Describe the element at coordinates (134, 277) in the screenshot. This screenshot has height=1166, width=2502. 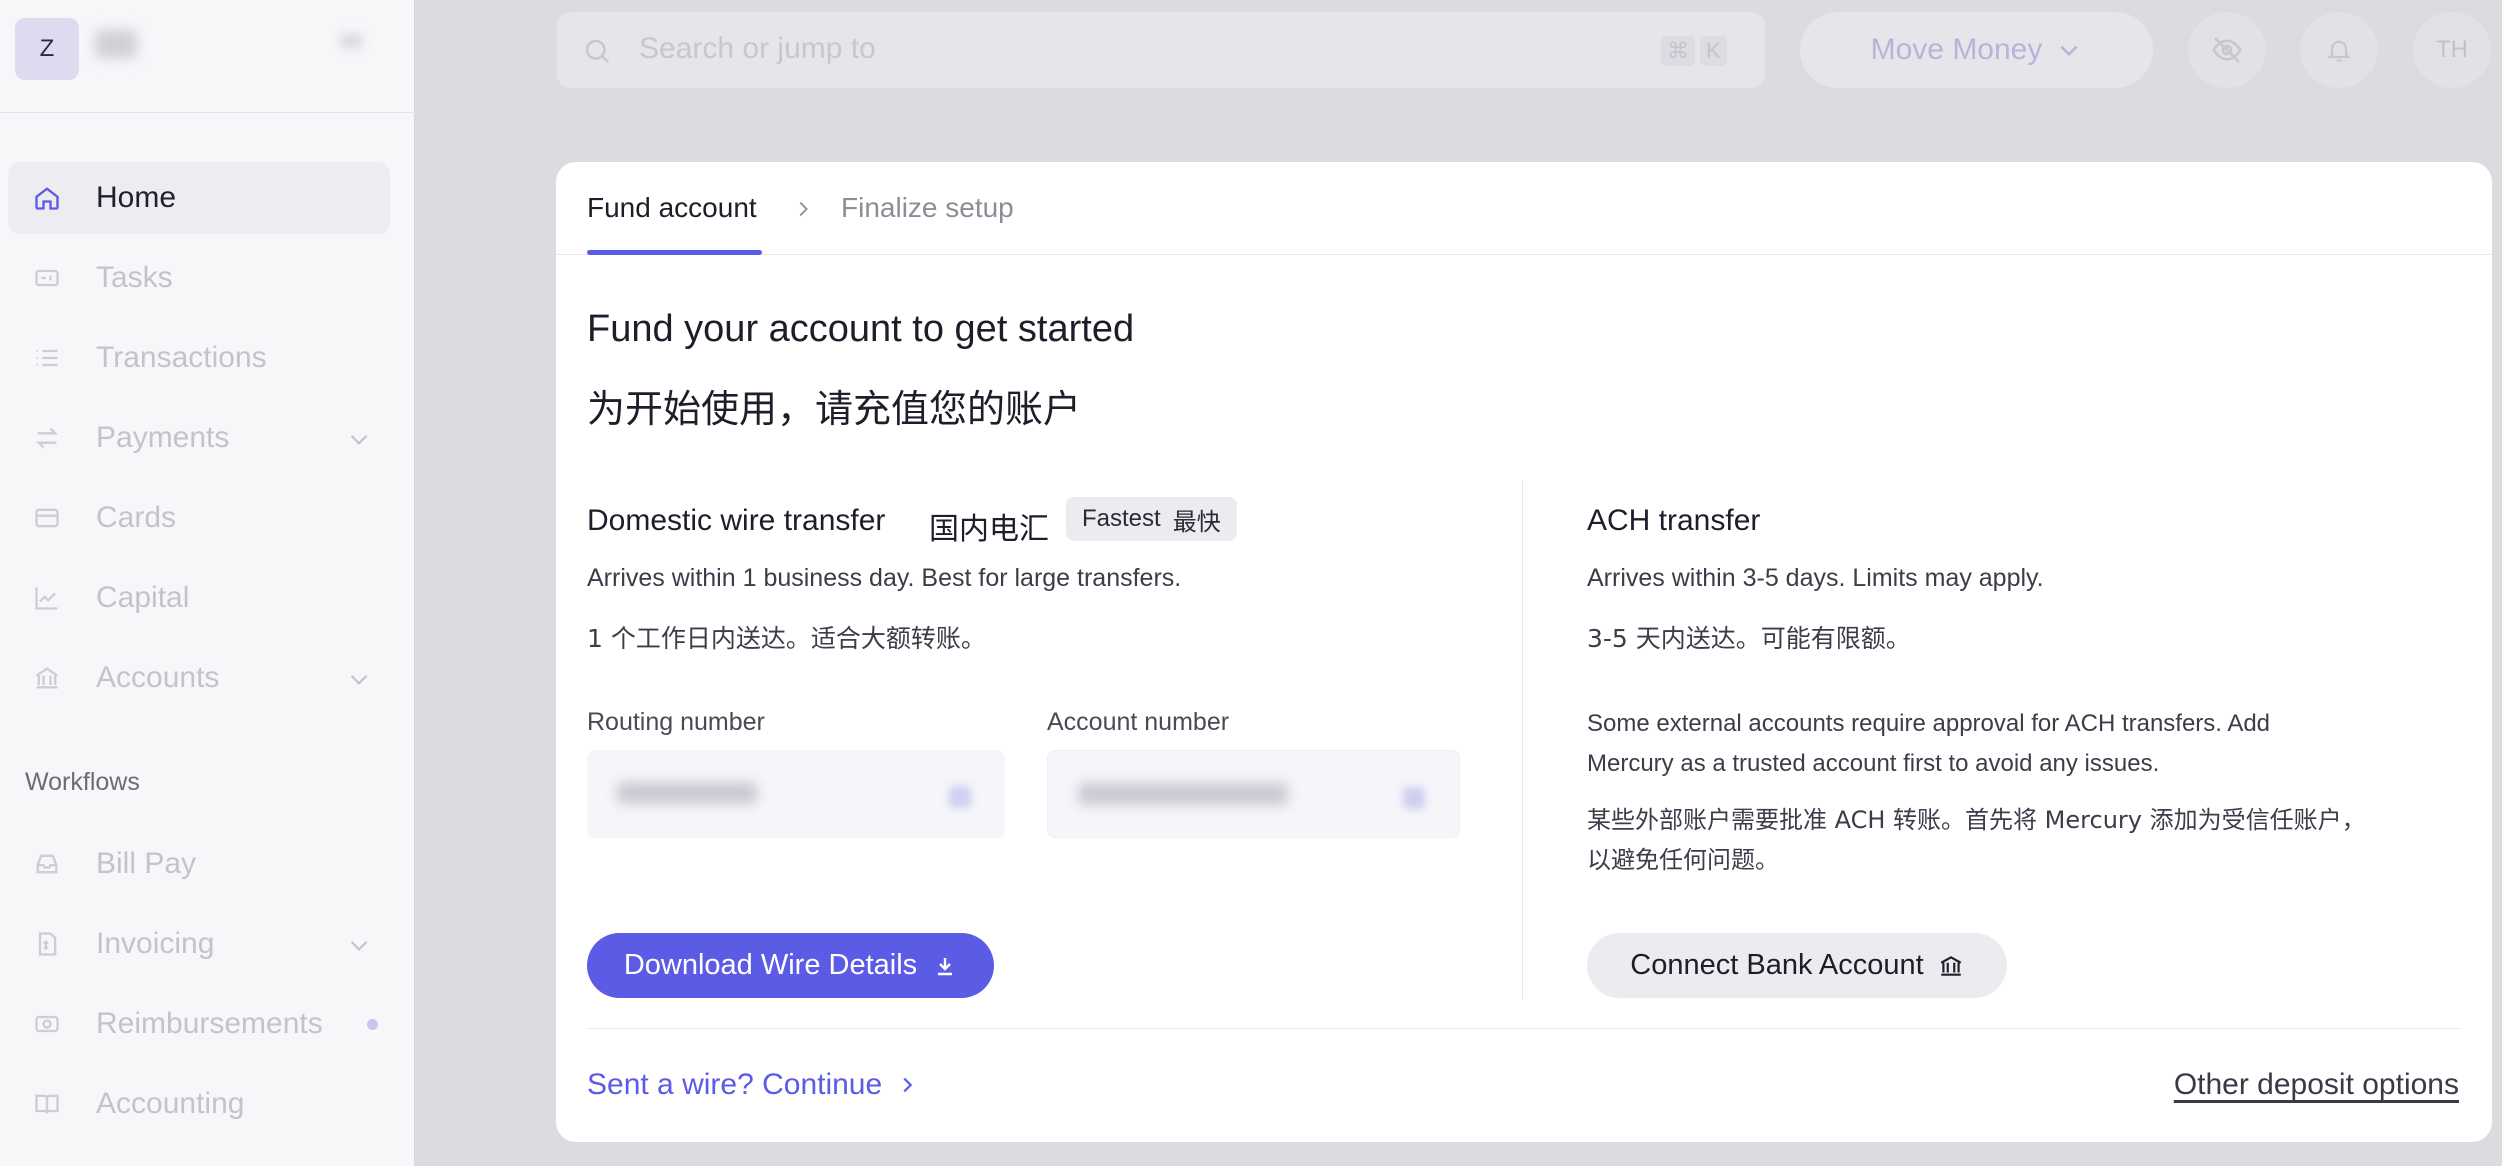
I see `sidebar-item-label: Tasks` at that location.